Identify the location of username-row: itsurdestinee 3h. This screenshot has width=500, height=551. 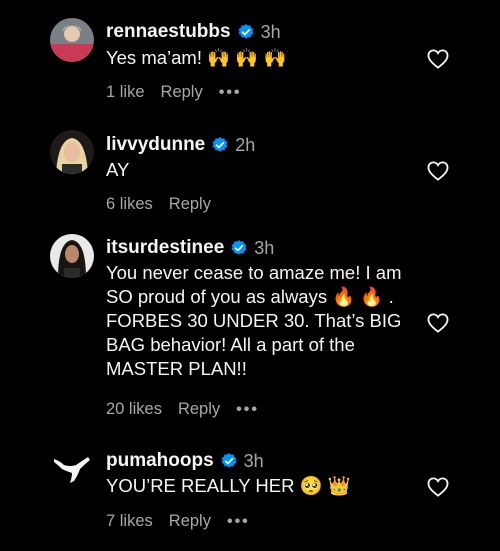
(190, 248).